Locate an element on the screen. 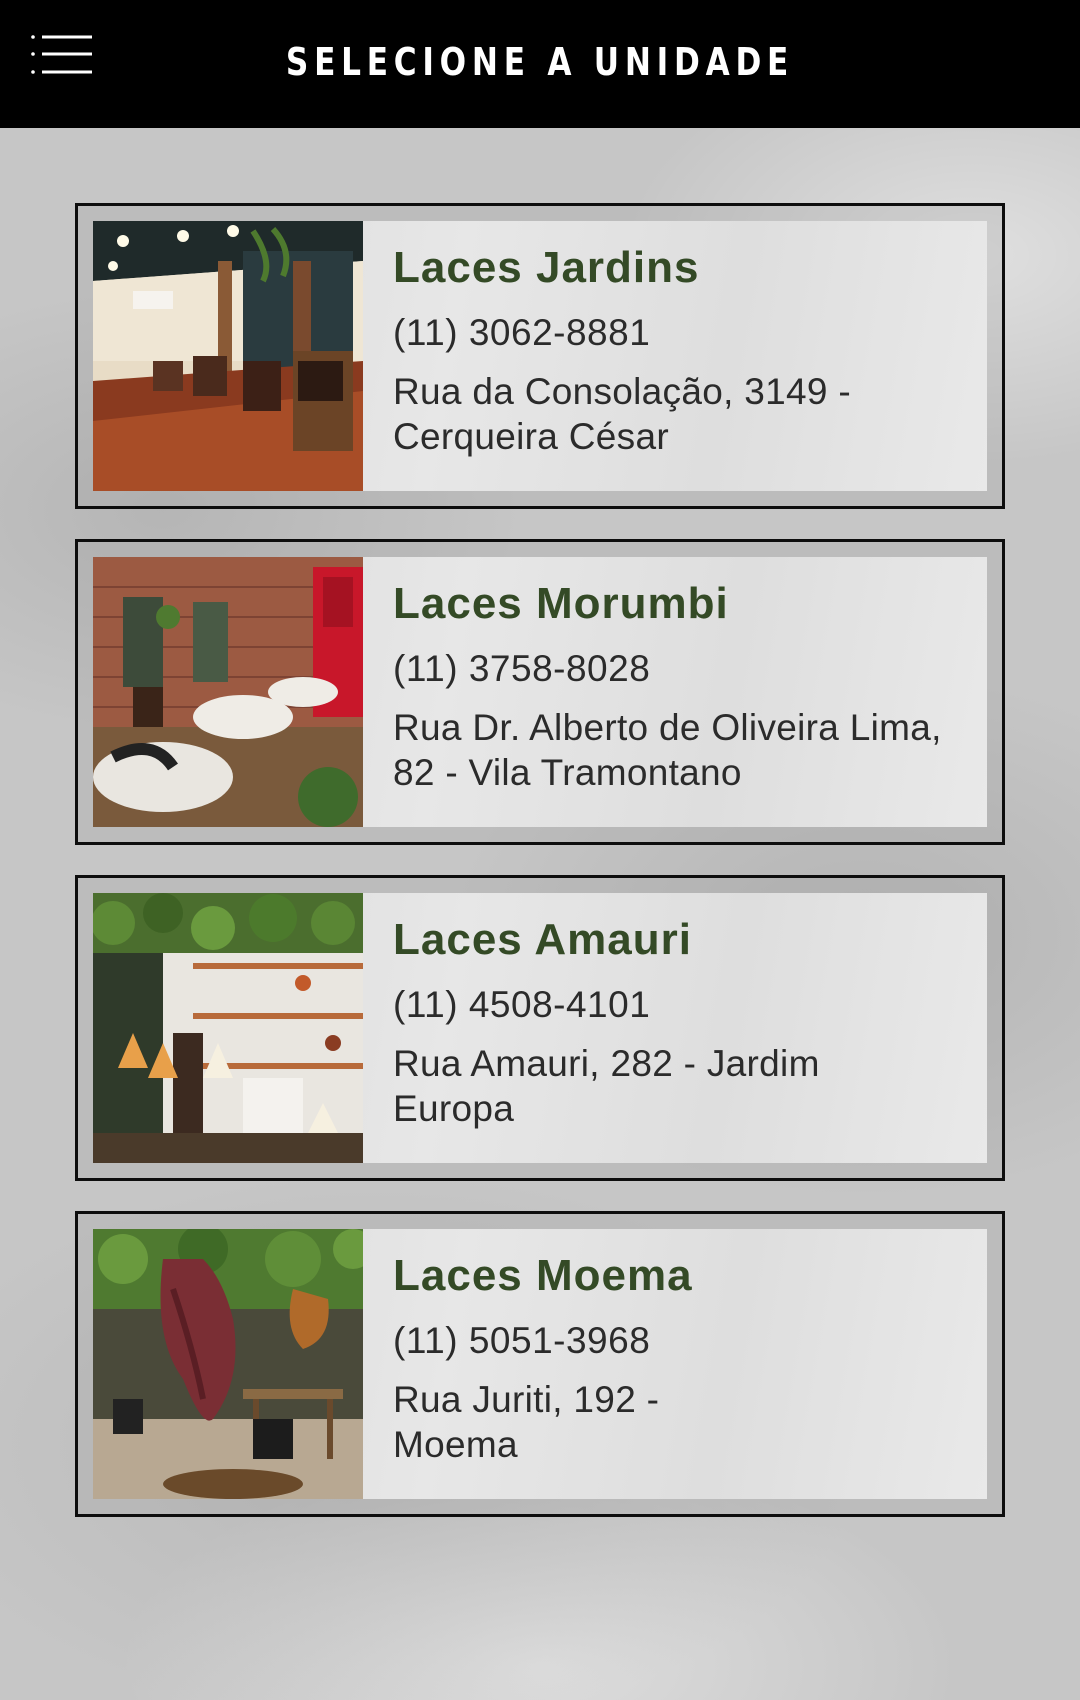 The width and height of the screenshot is (1080, 1700). unit-phone: (11) 5051-3968 is located at coordinates (522, 1340).